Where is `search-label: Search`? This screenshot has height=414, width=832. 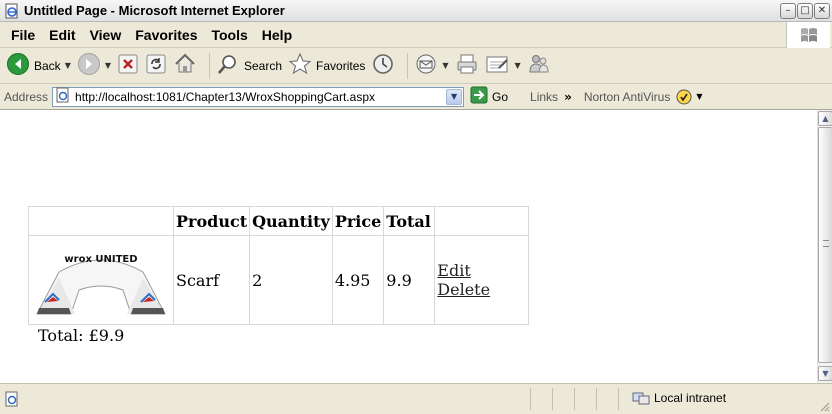
search-label: Search is located at coordinates (263, 65).